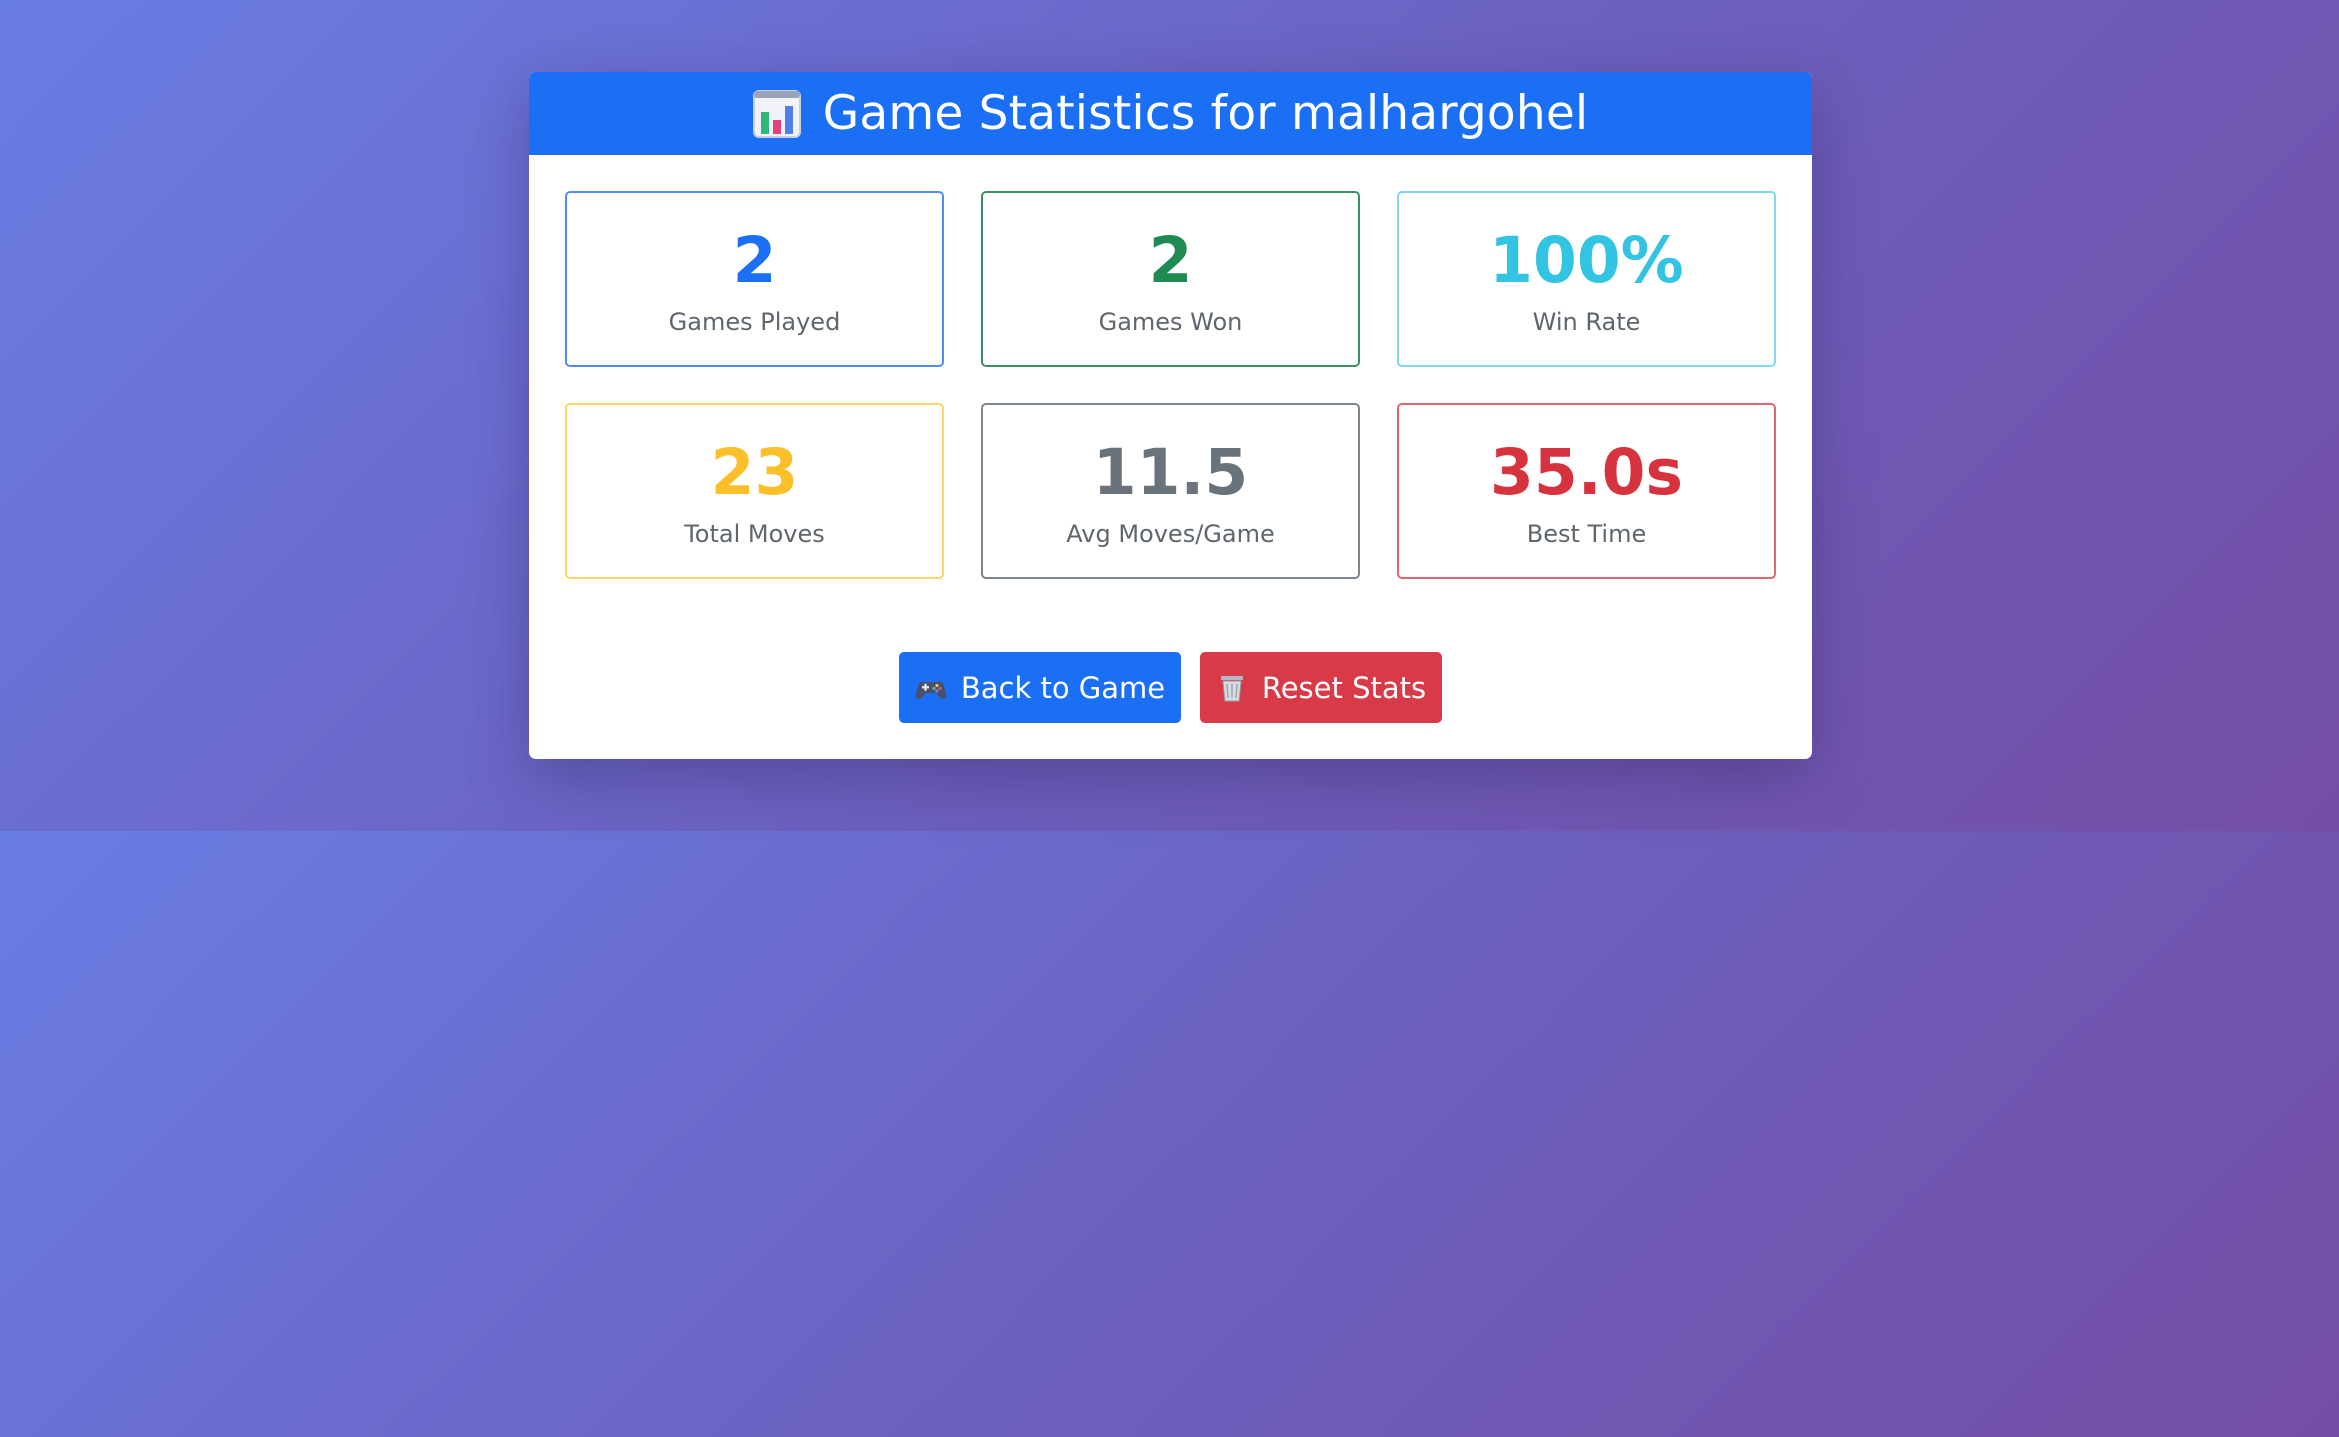 This screenshot has height=1437, width=2339. Describe the element at coordinates (1170, 321) in the screenshot. I see `stat-label: Games Won` at that location.